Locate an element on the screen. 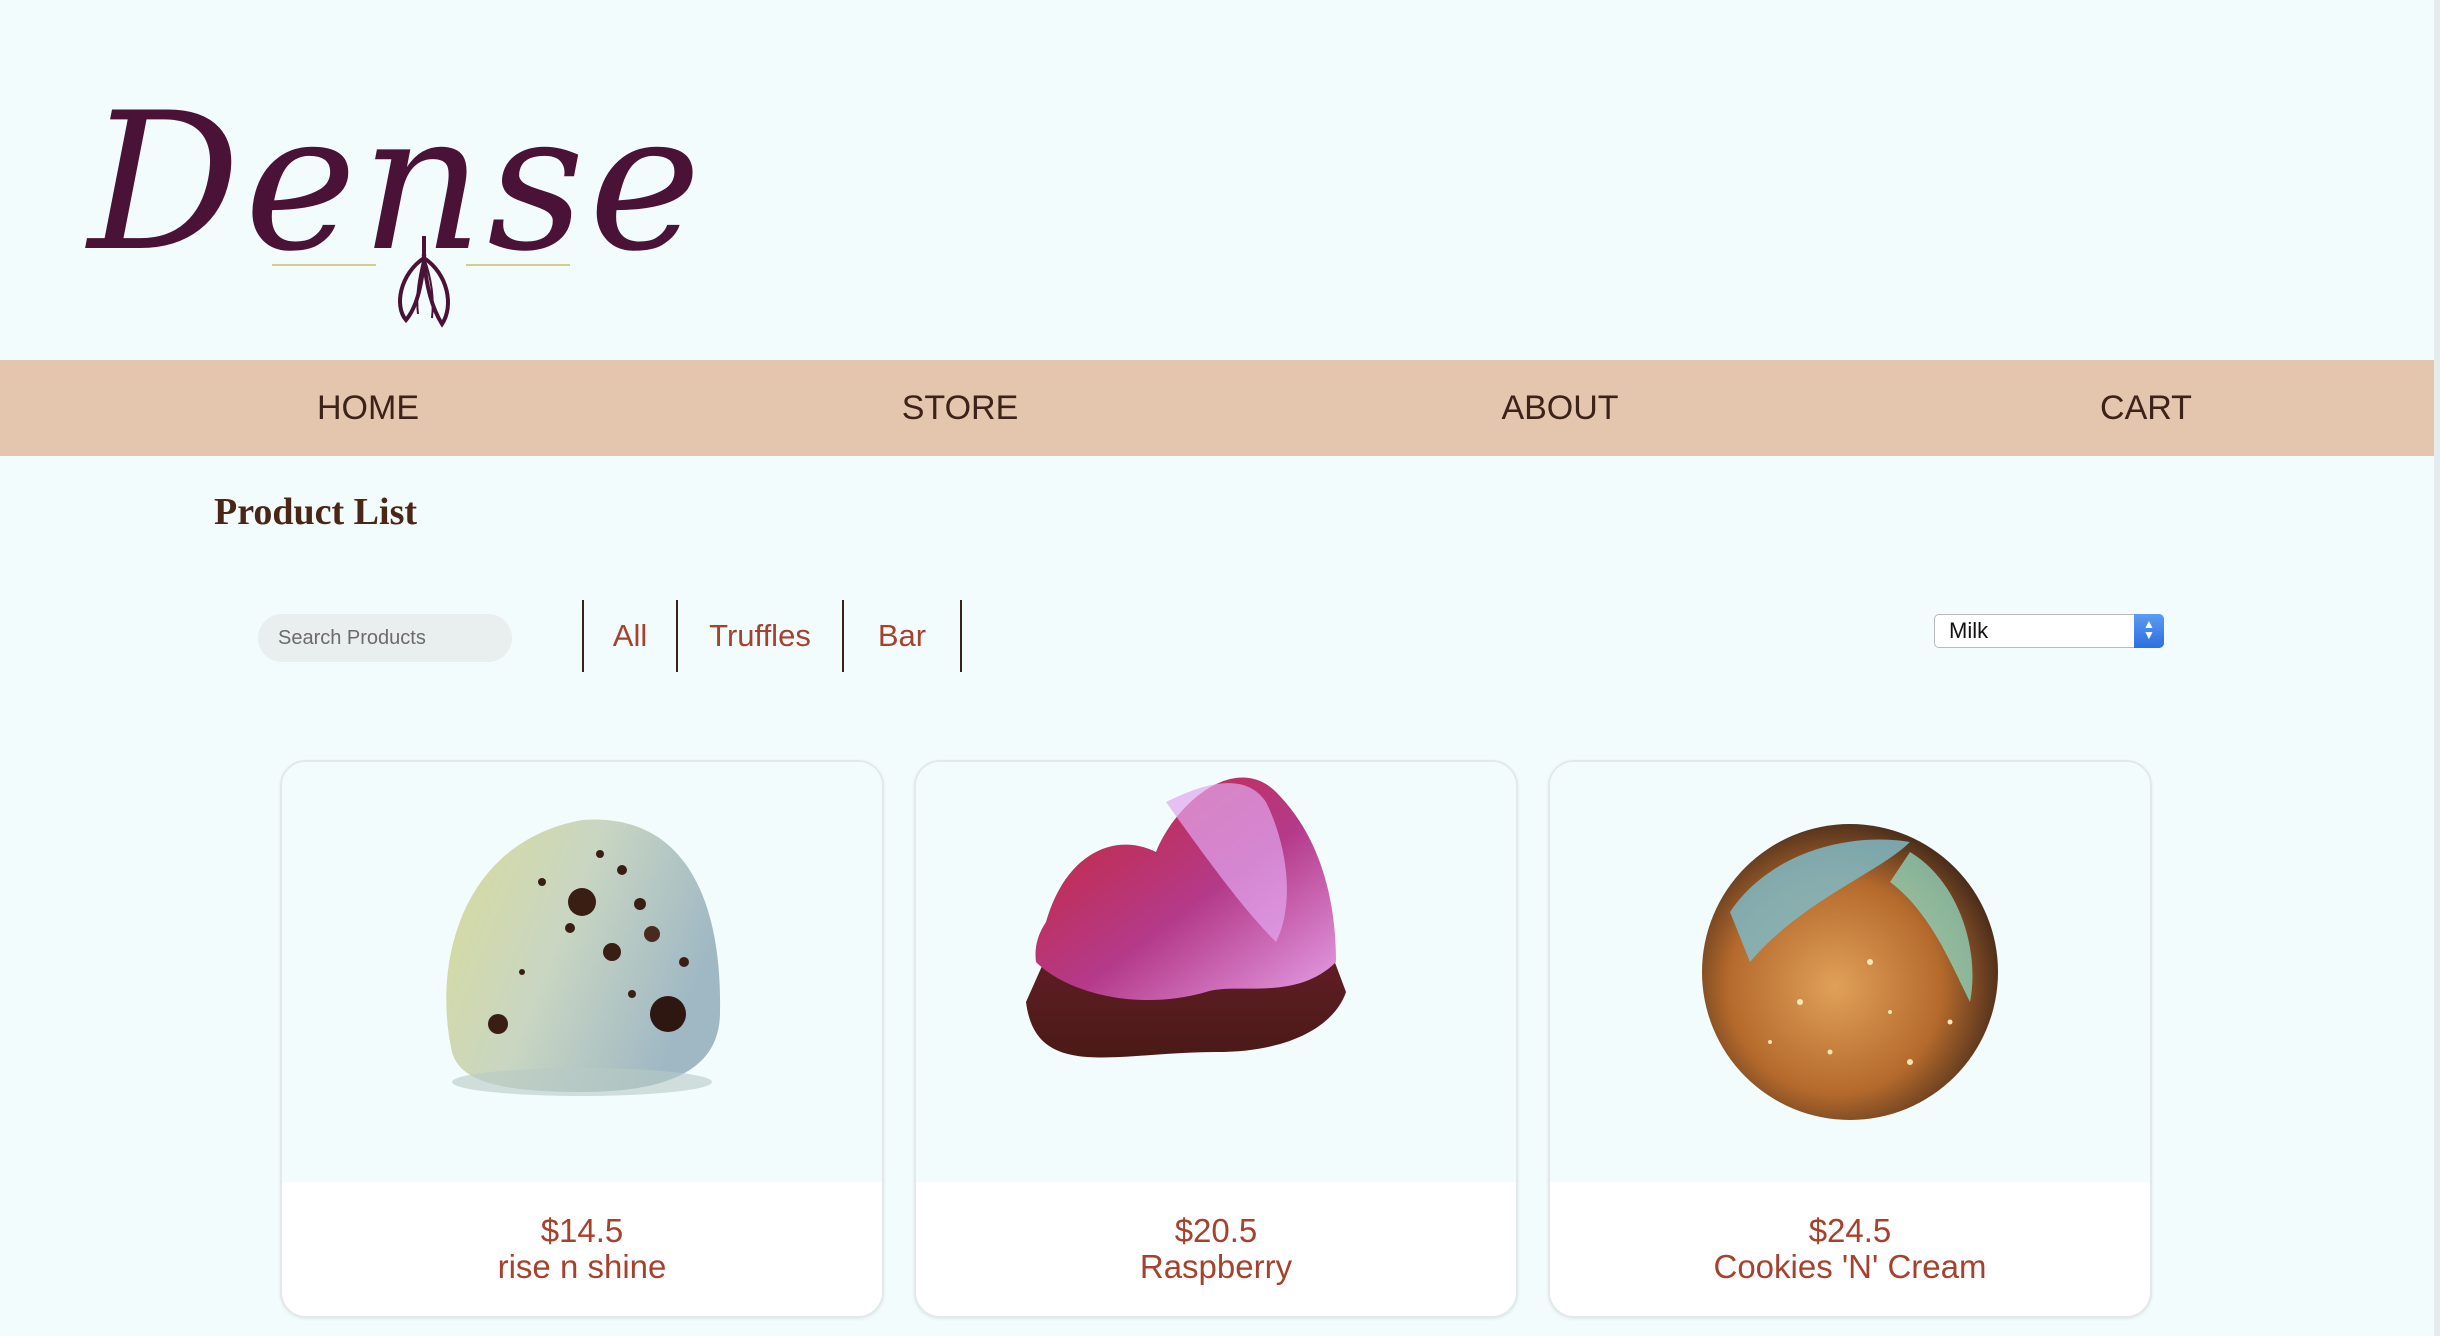  heart-bonbon-image is located at coordinates (1216, 972).